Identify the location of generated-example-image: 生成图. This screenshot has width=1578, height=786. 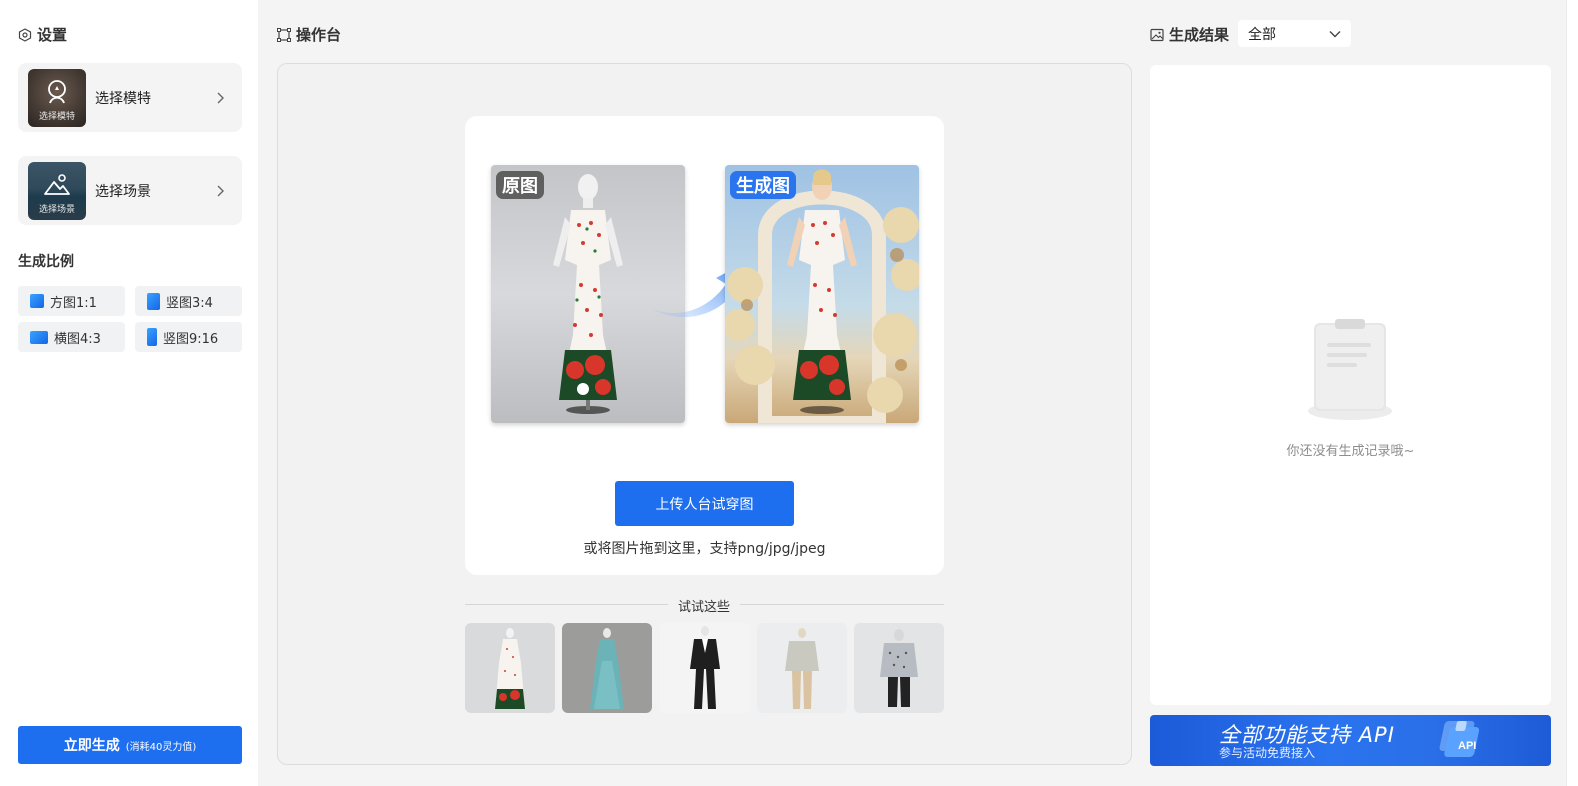
(822, 294).